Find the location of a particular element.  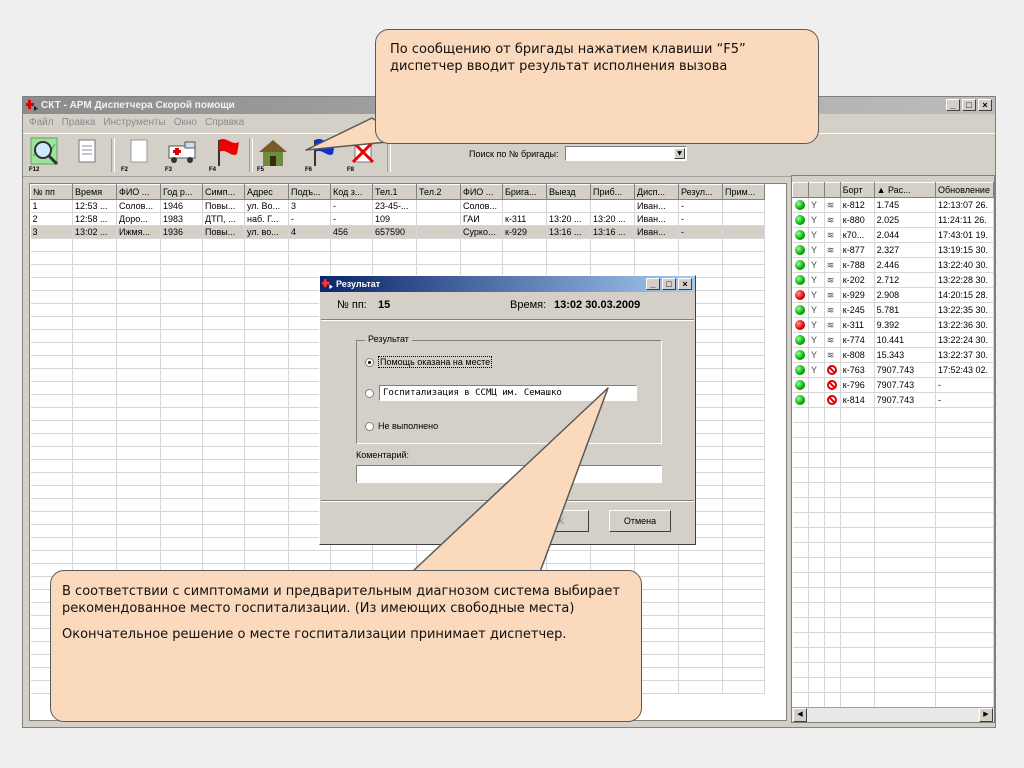

chevron-down-icon: ▼ is located at coordinates (679, 153).